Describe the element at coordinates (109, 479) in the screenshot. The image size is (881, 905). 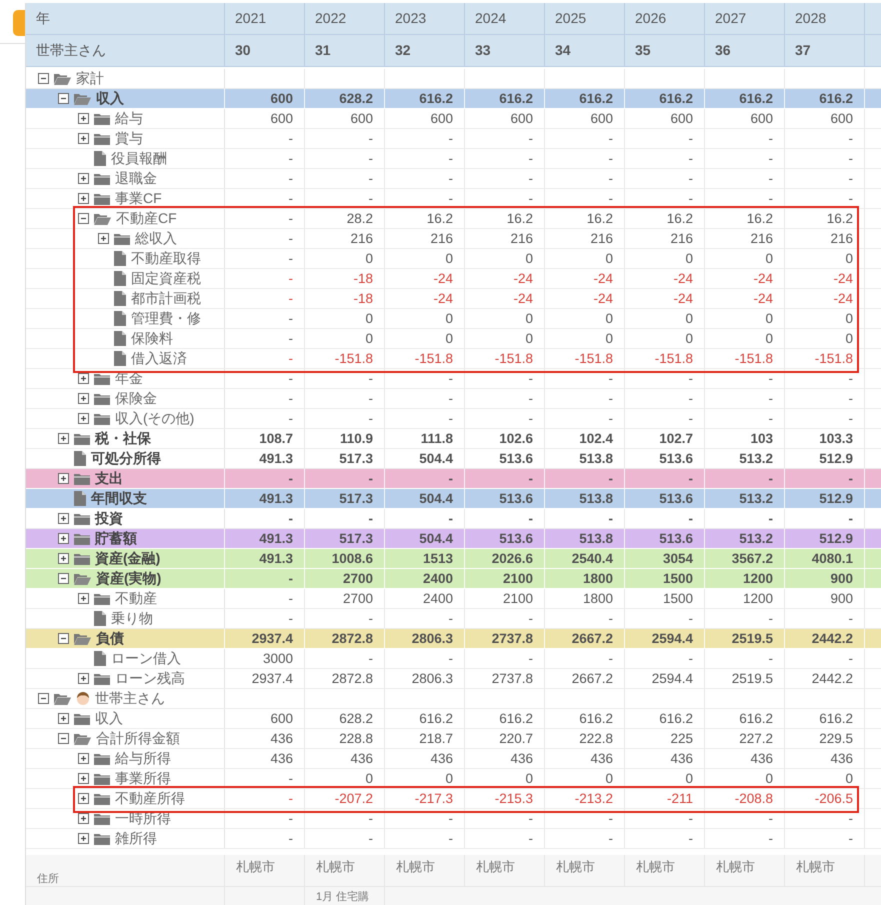
I see `tree-label: 支出` at that location.